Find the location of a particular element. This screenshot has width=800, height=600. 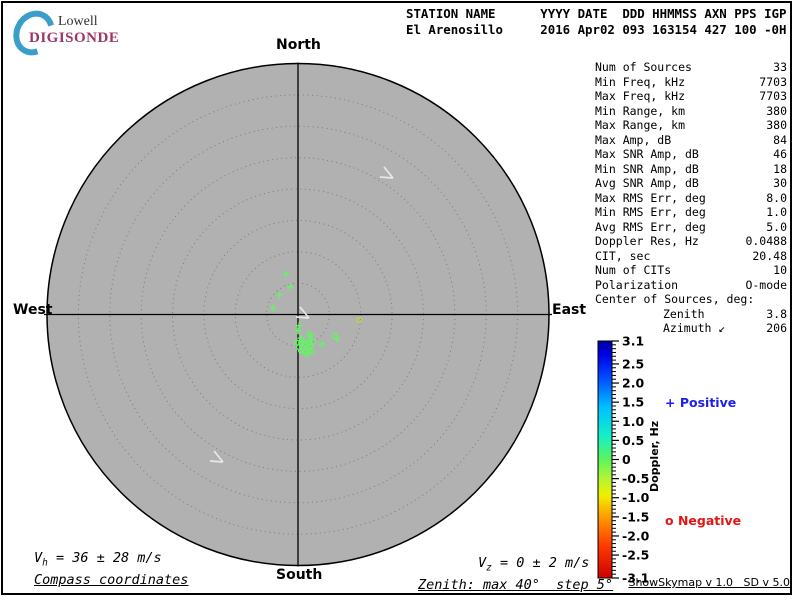

vertical-velocity-readout: Vz = 0 ± 2 m/s is located at coordinates (534, 564).